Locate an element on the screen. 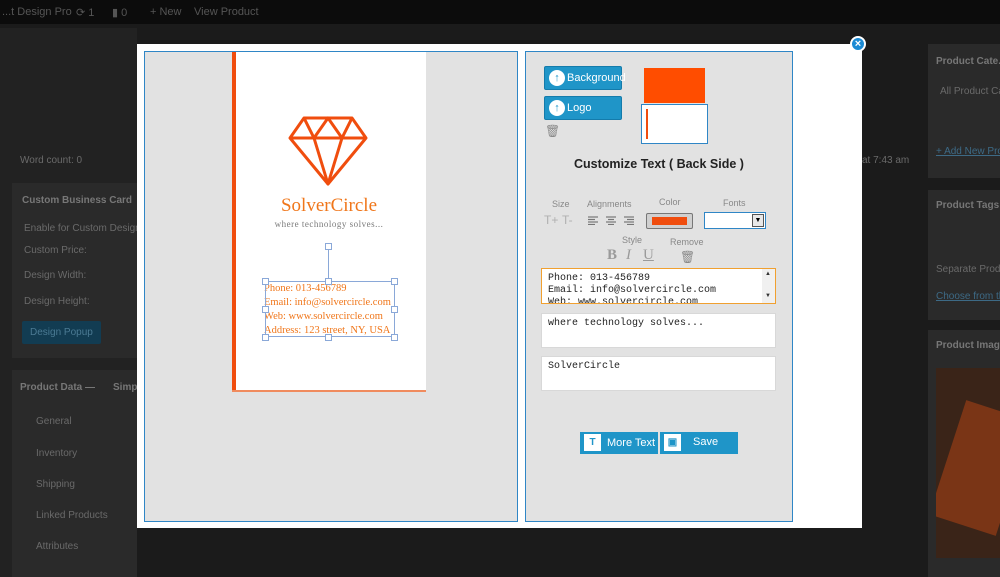 This screenshot has width=1000, height=577. selected-color-fill is located at coordinates (669, 221).